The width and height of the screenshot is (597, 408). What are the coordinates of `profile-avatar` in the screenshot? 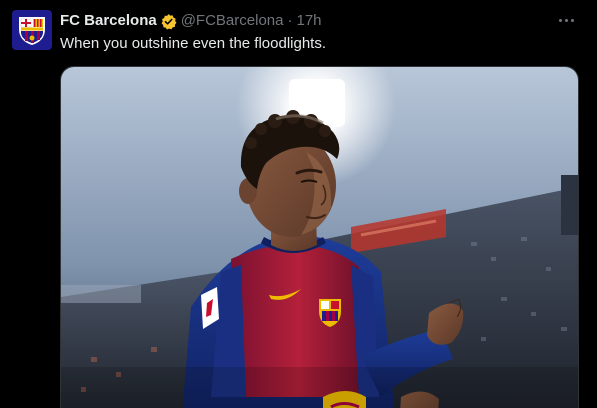 It's located at (32, 30).